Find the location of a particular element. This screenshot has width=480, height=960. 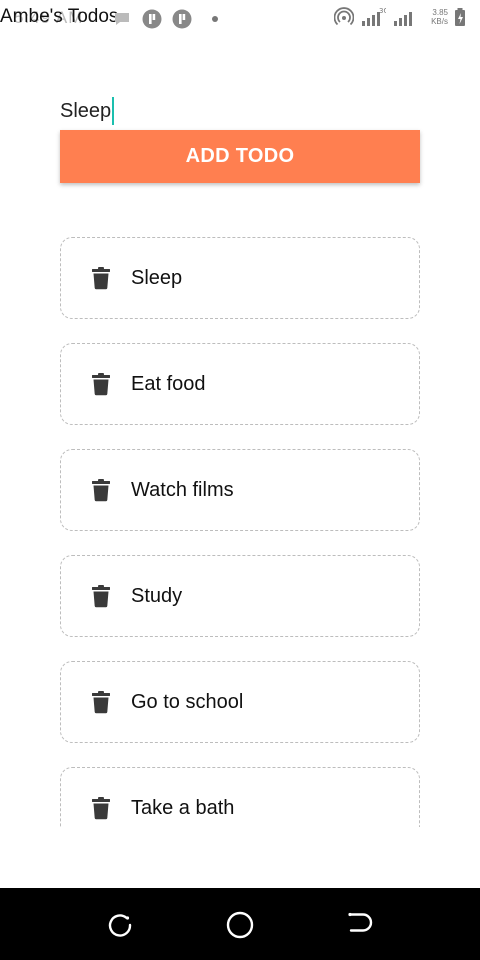

todo-item: Sleep is located at coordinates (240, 278).